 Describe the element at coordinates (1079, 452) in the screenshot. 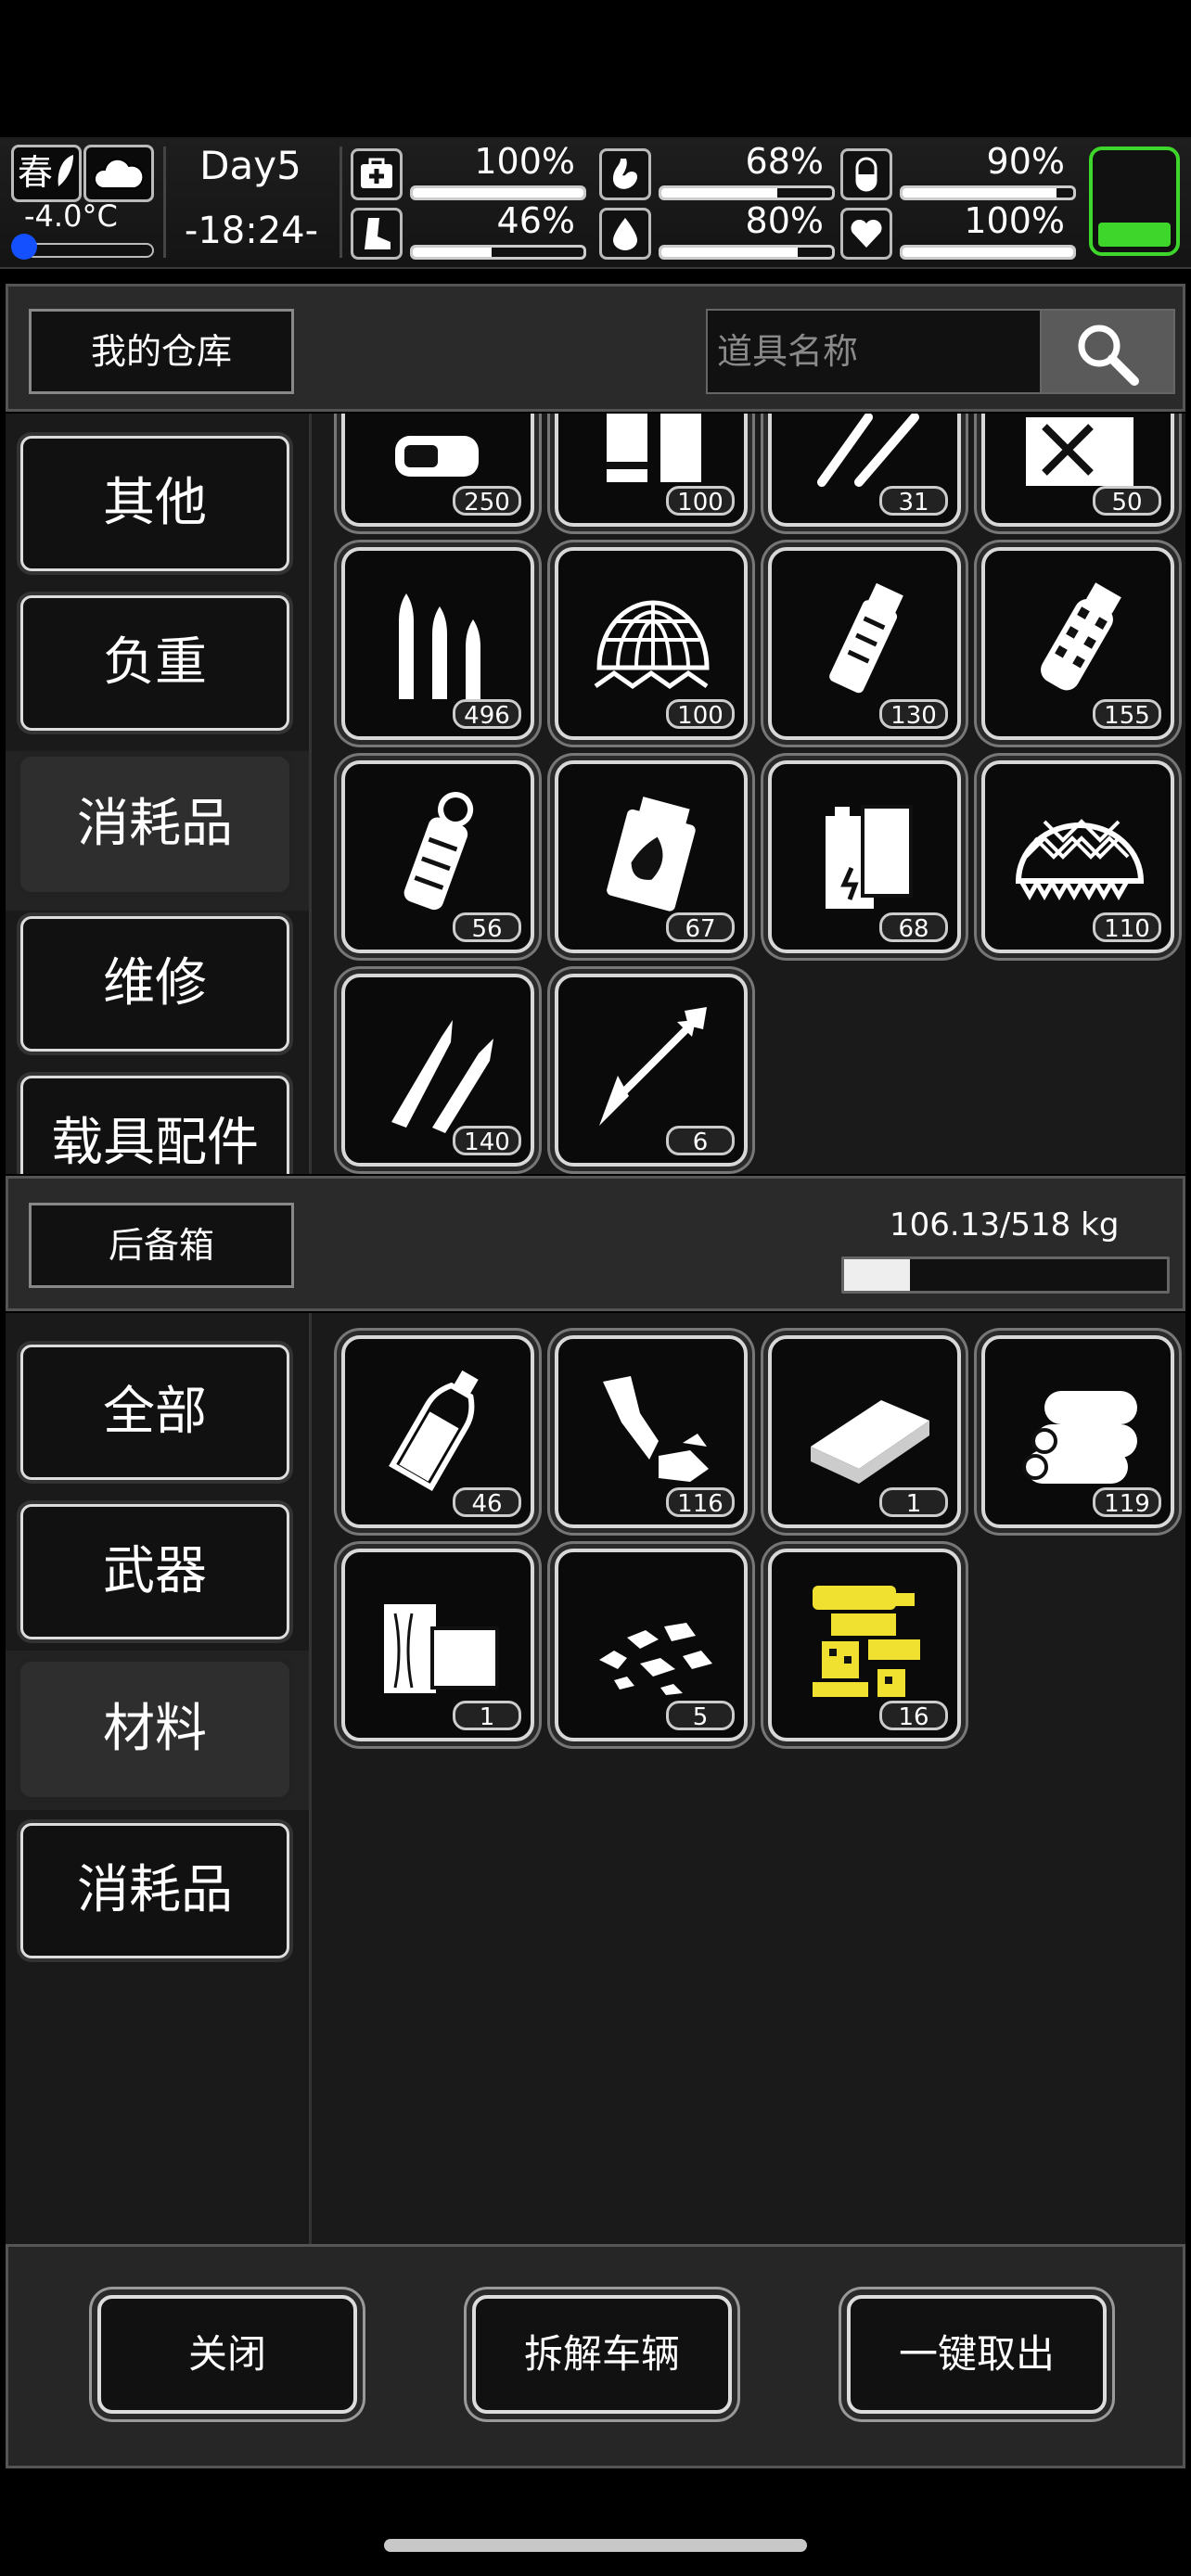

I see `crate-icon` at that location.